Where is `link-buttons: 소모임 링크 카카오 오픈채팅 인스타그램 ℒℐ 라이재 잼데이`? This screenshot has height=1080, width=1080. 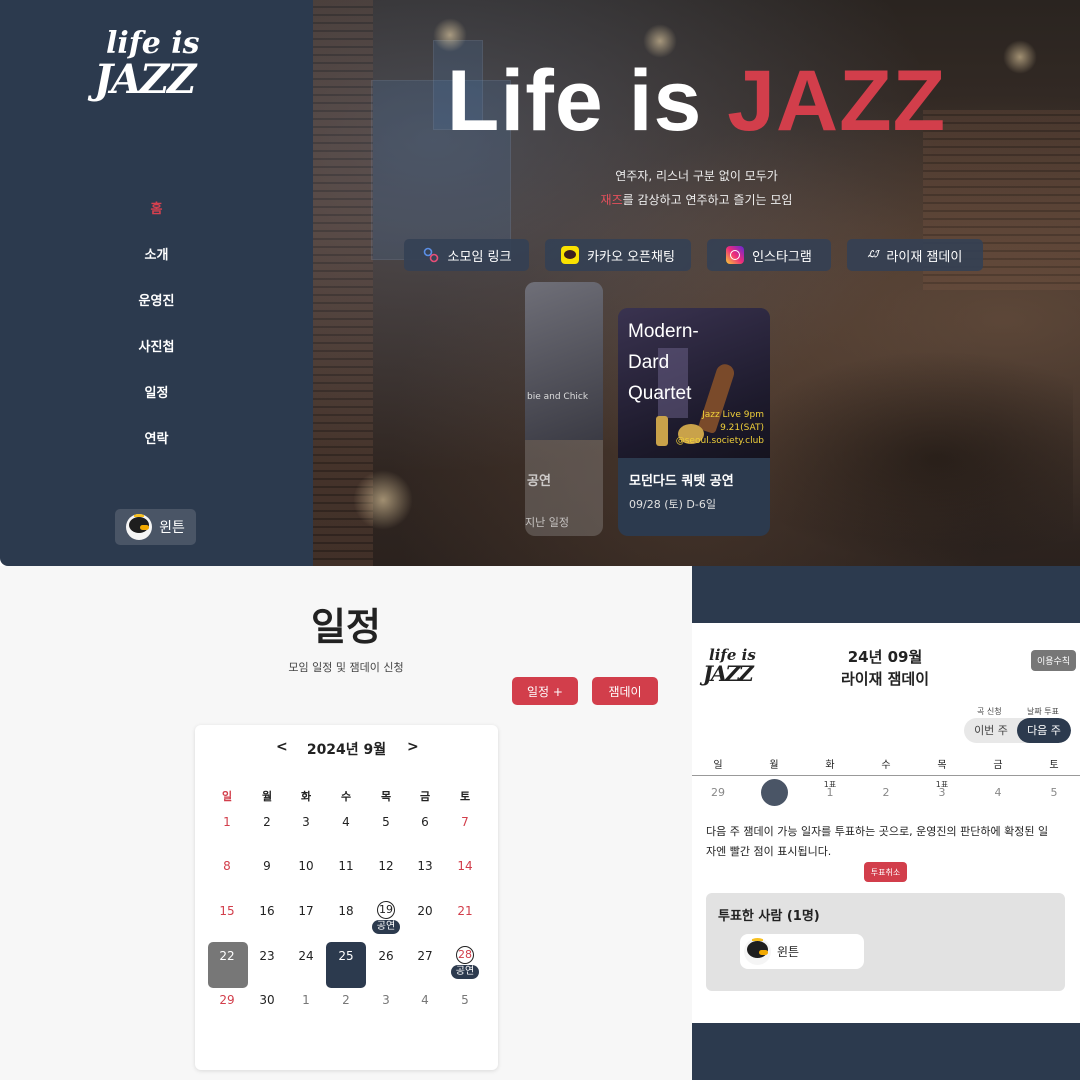
link-buttons: 소모임 링크 카카오 오픈채팅 인스타그램 ℒℐ 라이재 잼데이 is located at coordinates (694, 255).